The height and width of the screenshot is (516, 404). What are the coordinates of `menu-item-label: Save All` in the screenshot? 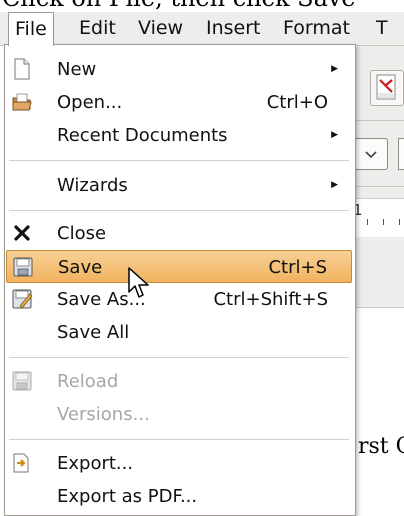 It's located at (93, 332).